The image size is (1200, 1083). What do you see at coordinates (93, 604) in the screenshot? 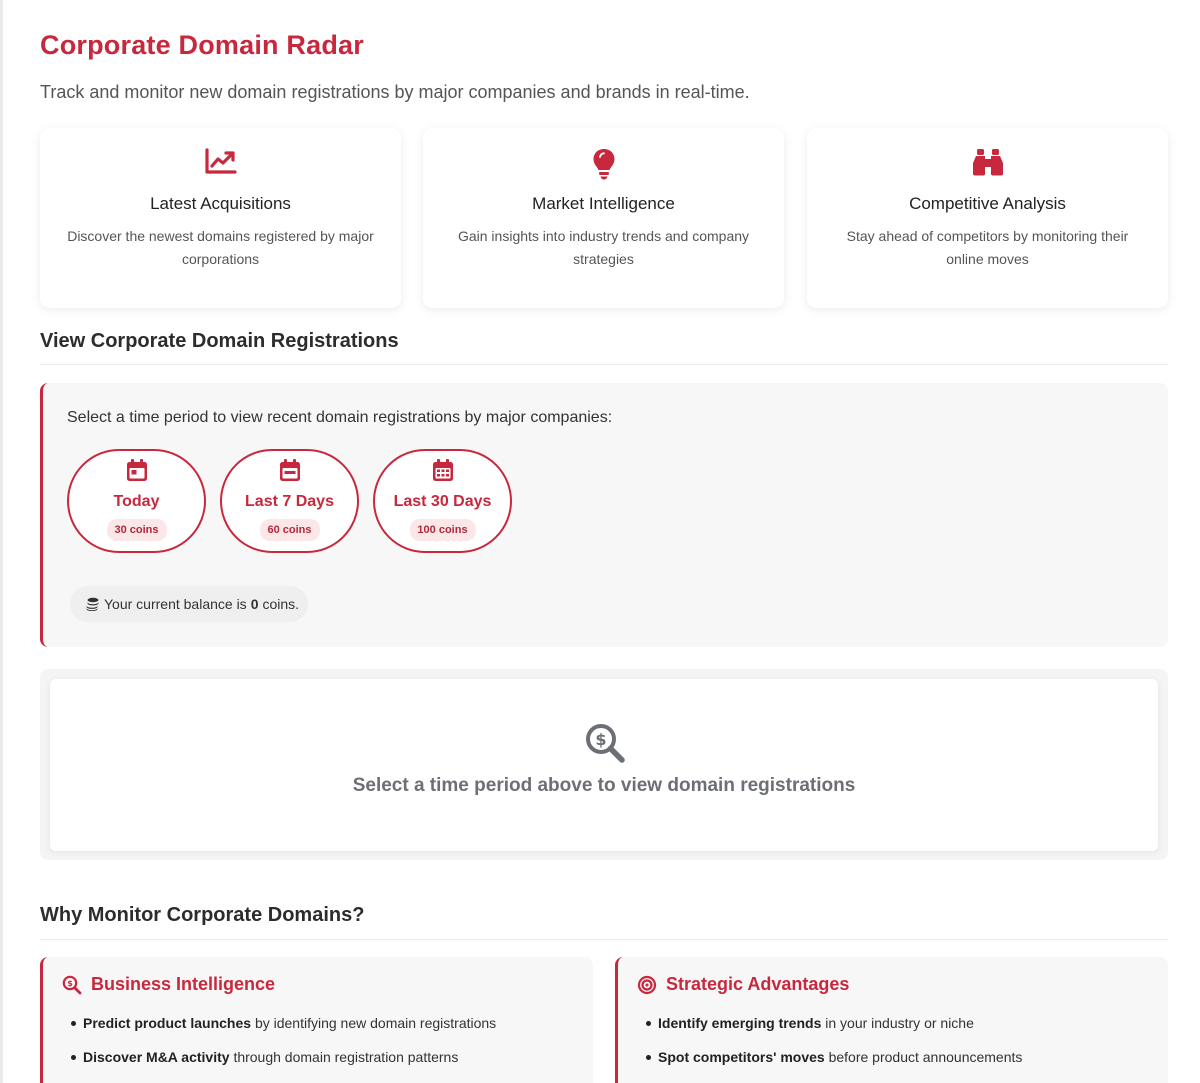
I see `coins-icon` at bounding box center [93, 604].